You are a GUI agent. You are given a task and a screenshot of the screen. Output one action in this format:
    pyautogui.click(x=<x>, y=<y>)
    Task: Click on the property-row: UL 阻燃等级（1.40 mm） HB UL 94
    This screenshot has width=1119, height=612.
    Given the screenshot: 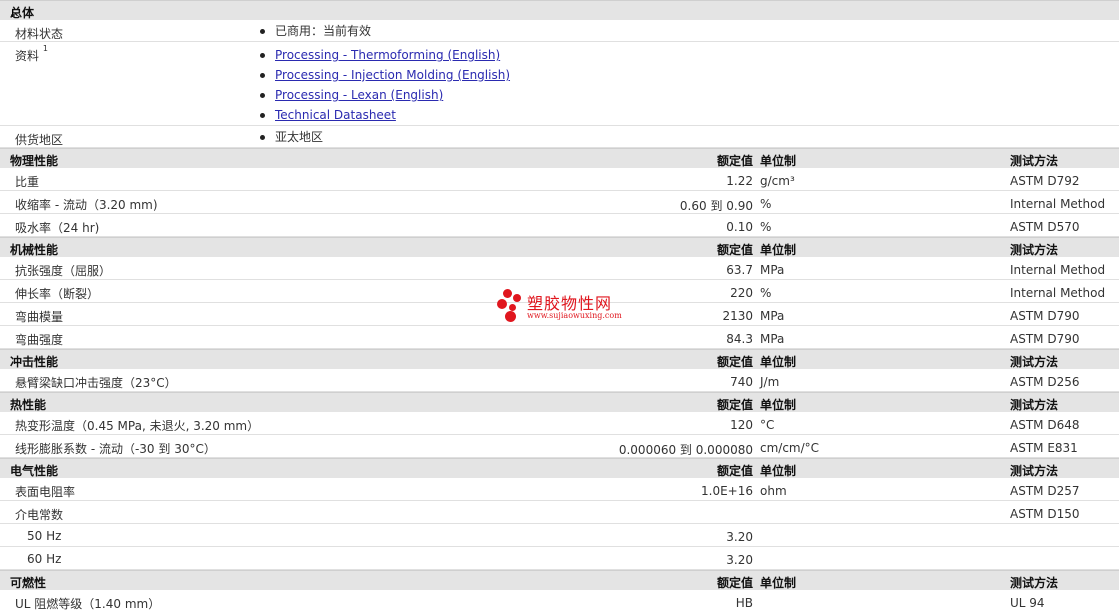 What is the action you would take?
    pyautogui.click(x=559, y=601)
    